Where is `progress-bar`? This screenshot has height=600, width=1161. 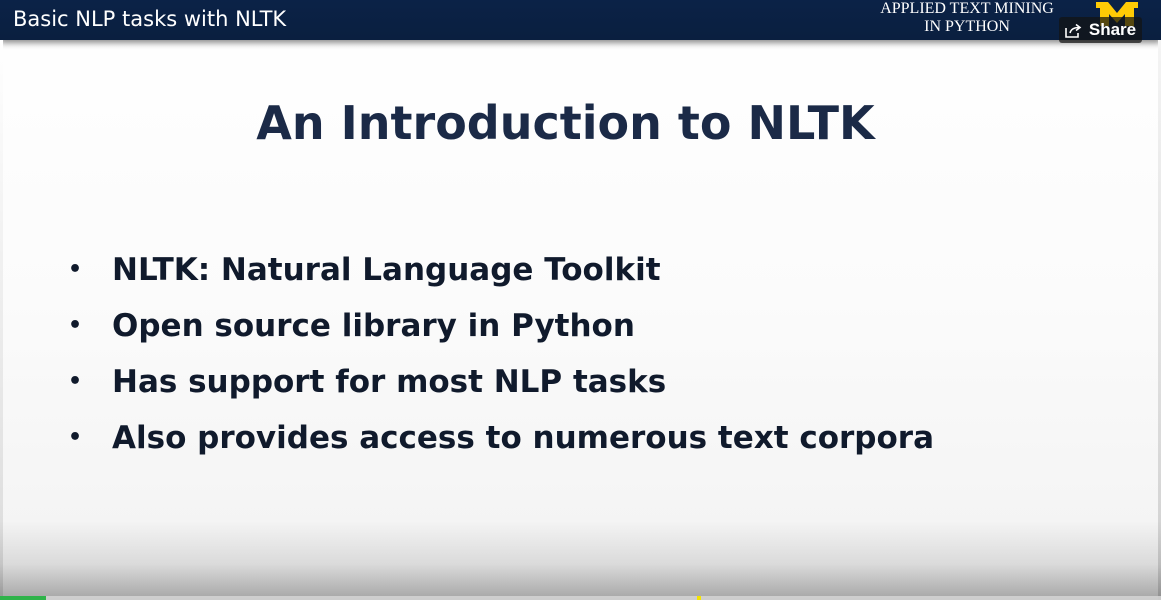 progress-bar is located at coordinates (580, 598).